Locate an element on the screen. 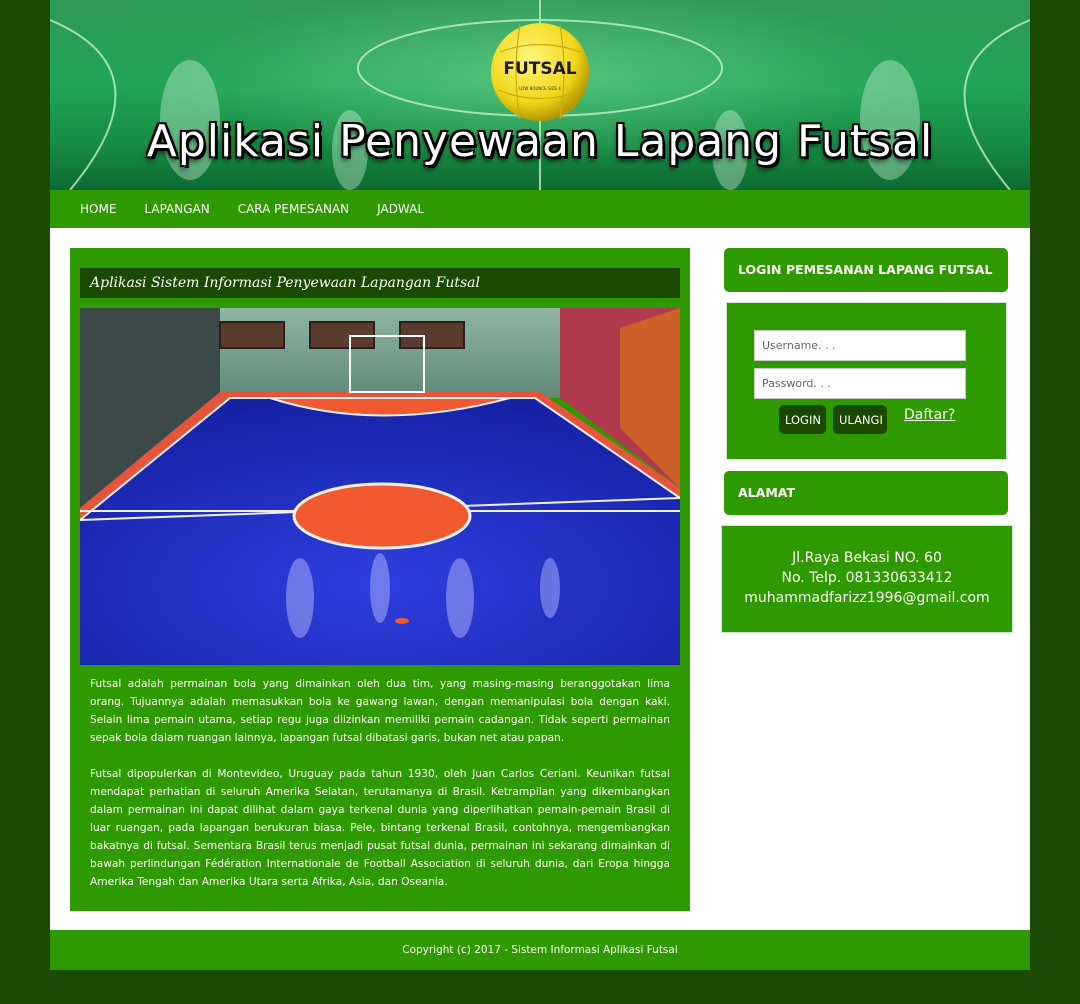 This screenshot has height=1004, width=1080. nav-home: HOME is located at coordinates (98, 209).